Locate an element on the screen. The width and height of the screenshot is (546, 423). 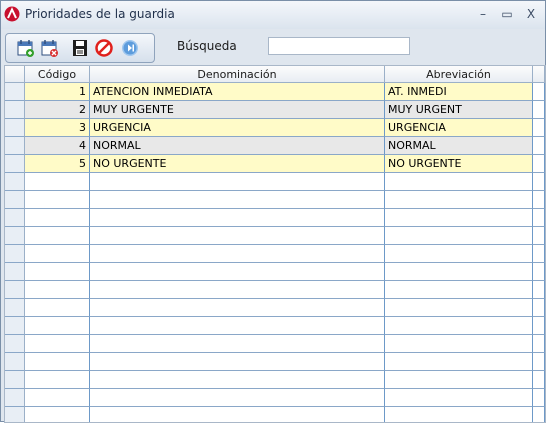
cell-denominacion: ATENCION INMEDIATA is located at coordinates (237, 92).